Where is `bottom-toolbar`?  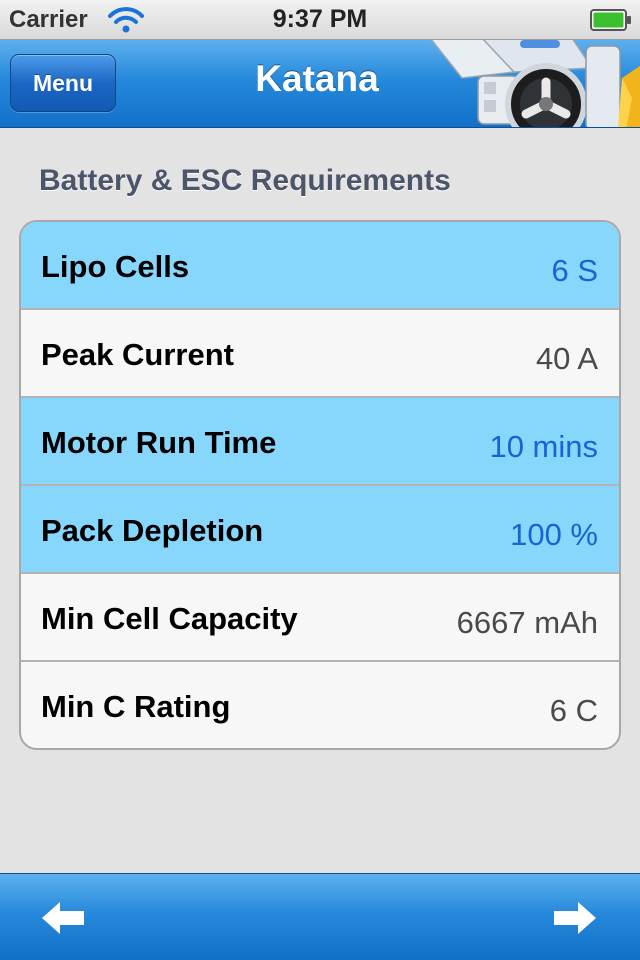 bottom-toolbar is located at coordinates (320, 916).